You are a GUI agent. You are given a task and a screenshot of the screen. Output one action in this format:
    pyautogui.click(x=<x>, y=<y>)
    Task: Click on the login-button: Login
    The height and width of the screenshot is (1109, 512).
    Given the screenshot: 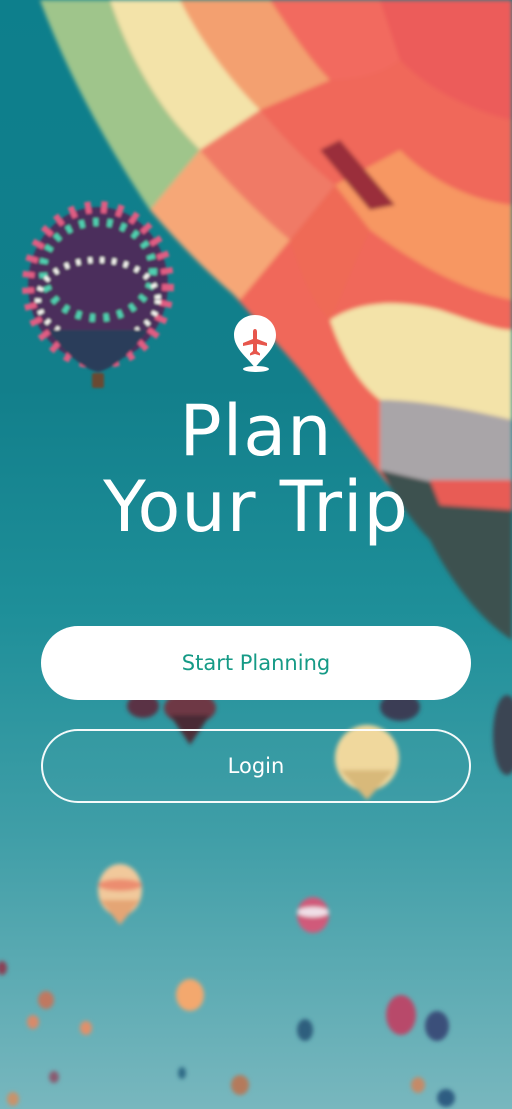 What is the action you would take?
    pyautogui.click(x=256, y=766)
    